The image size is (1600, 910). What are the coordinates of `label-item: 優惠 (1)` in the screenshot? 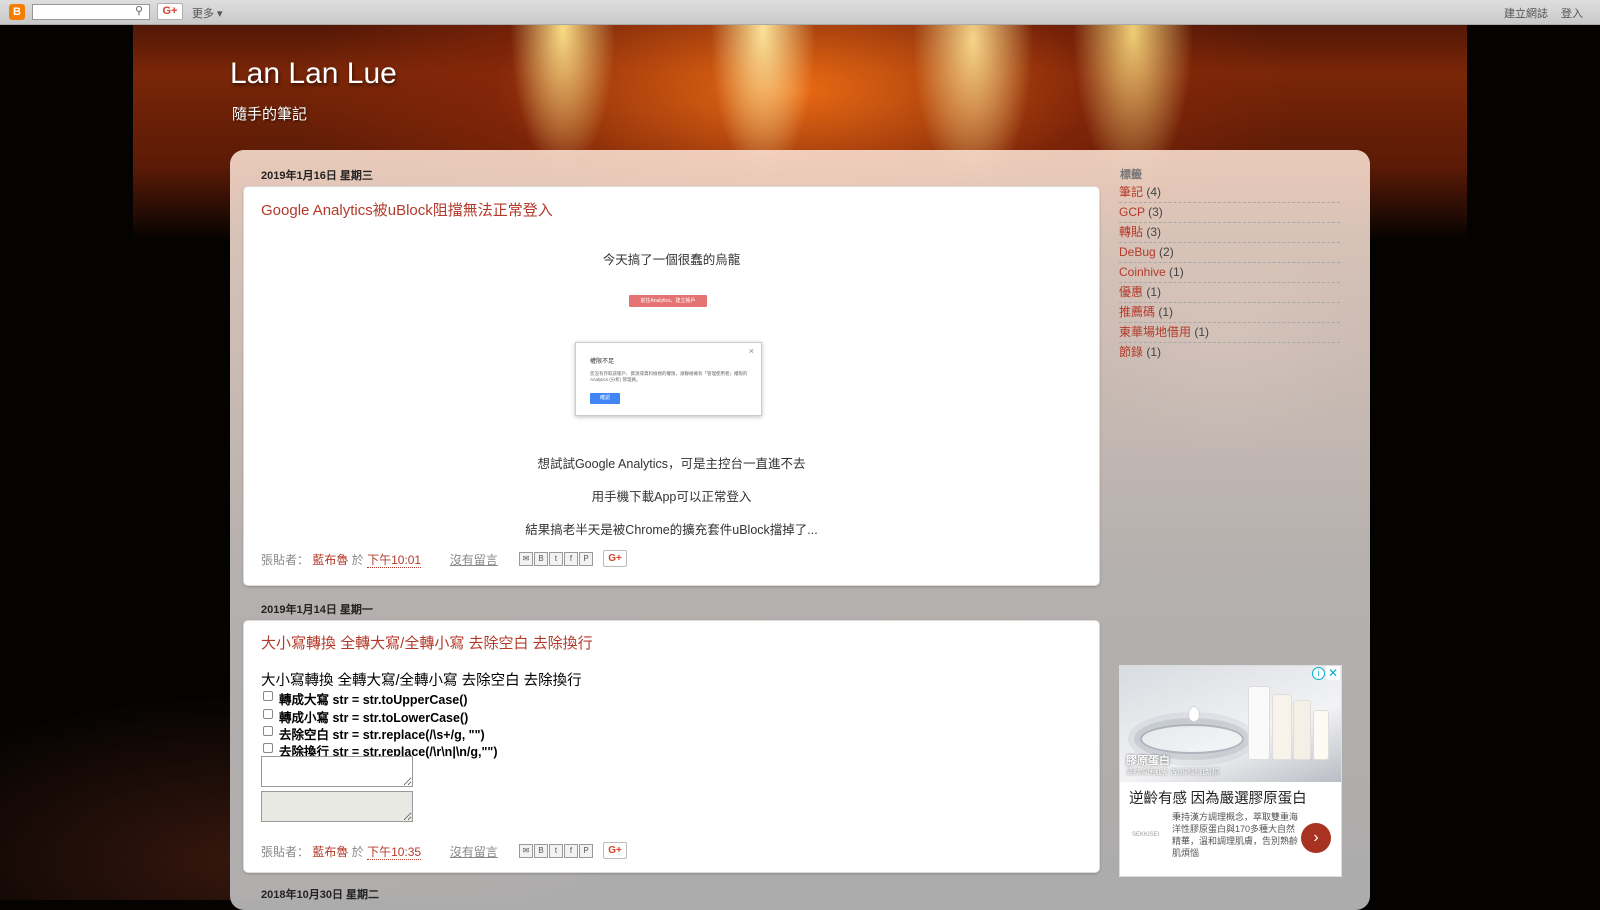 It's located at (1229, 293).